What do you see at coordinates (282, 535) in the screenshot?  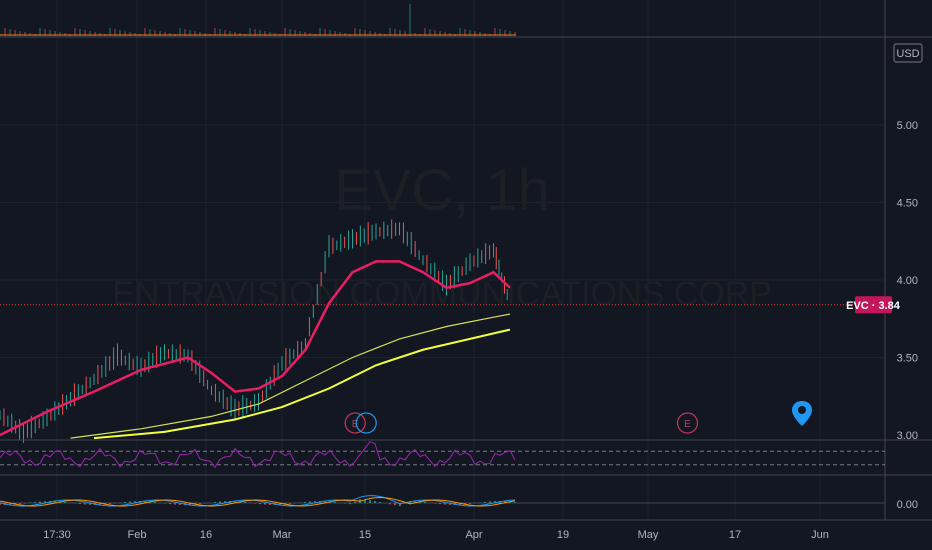 I see `time-tick: Mar` at bounding box center [282, 535].